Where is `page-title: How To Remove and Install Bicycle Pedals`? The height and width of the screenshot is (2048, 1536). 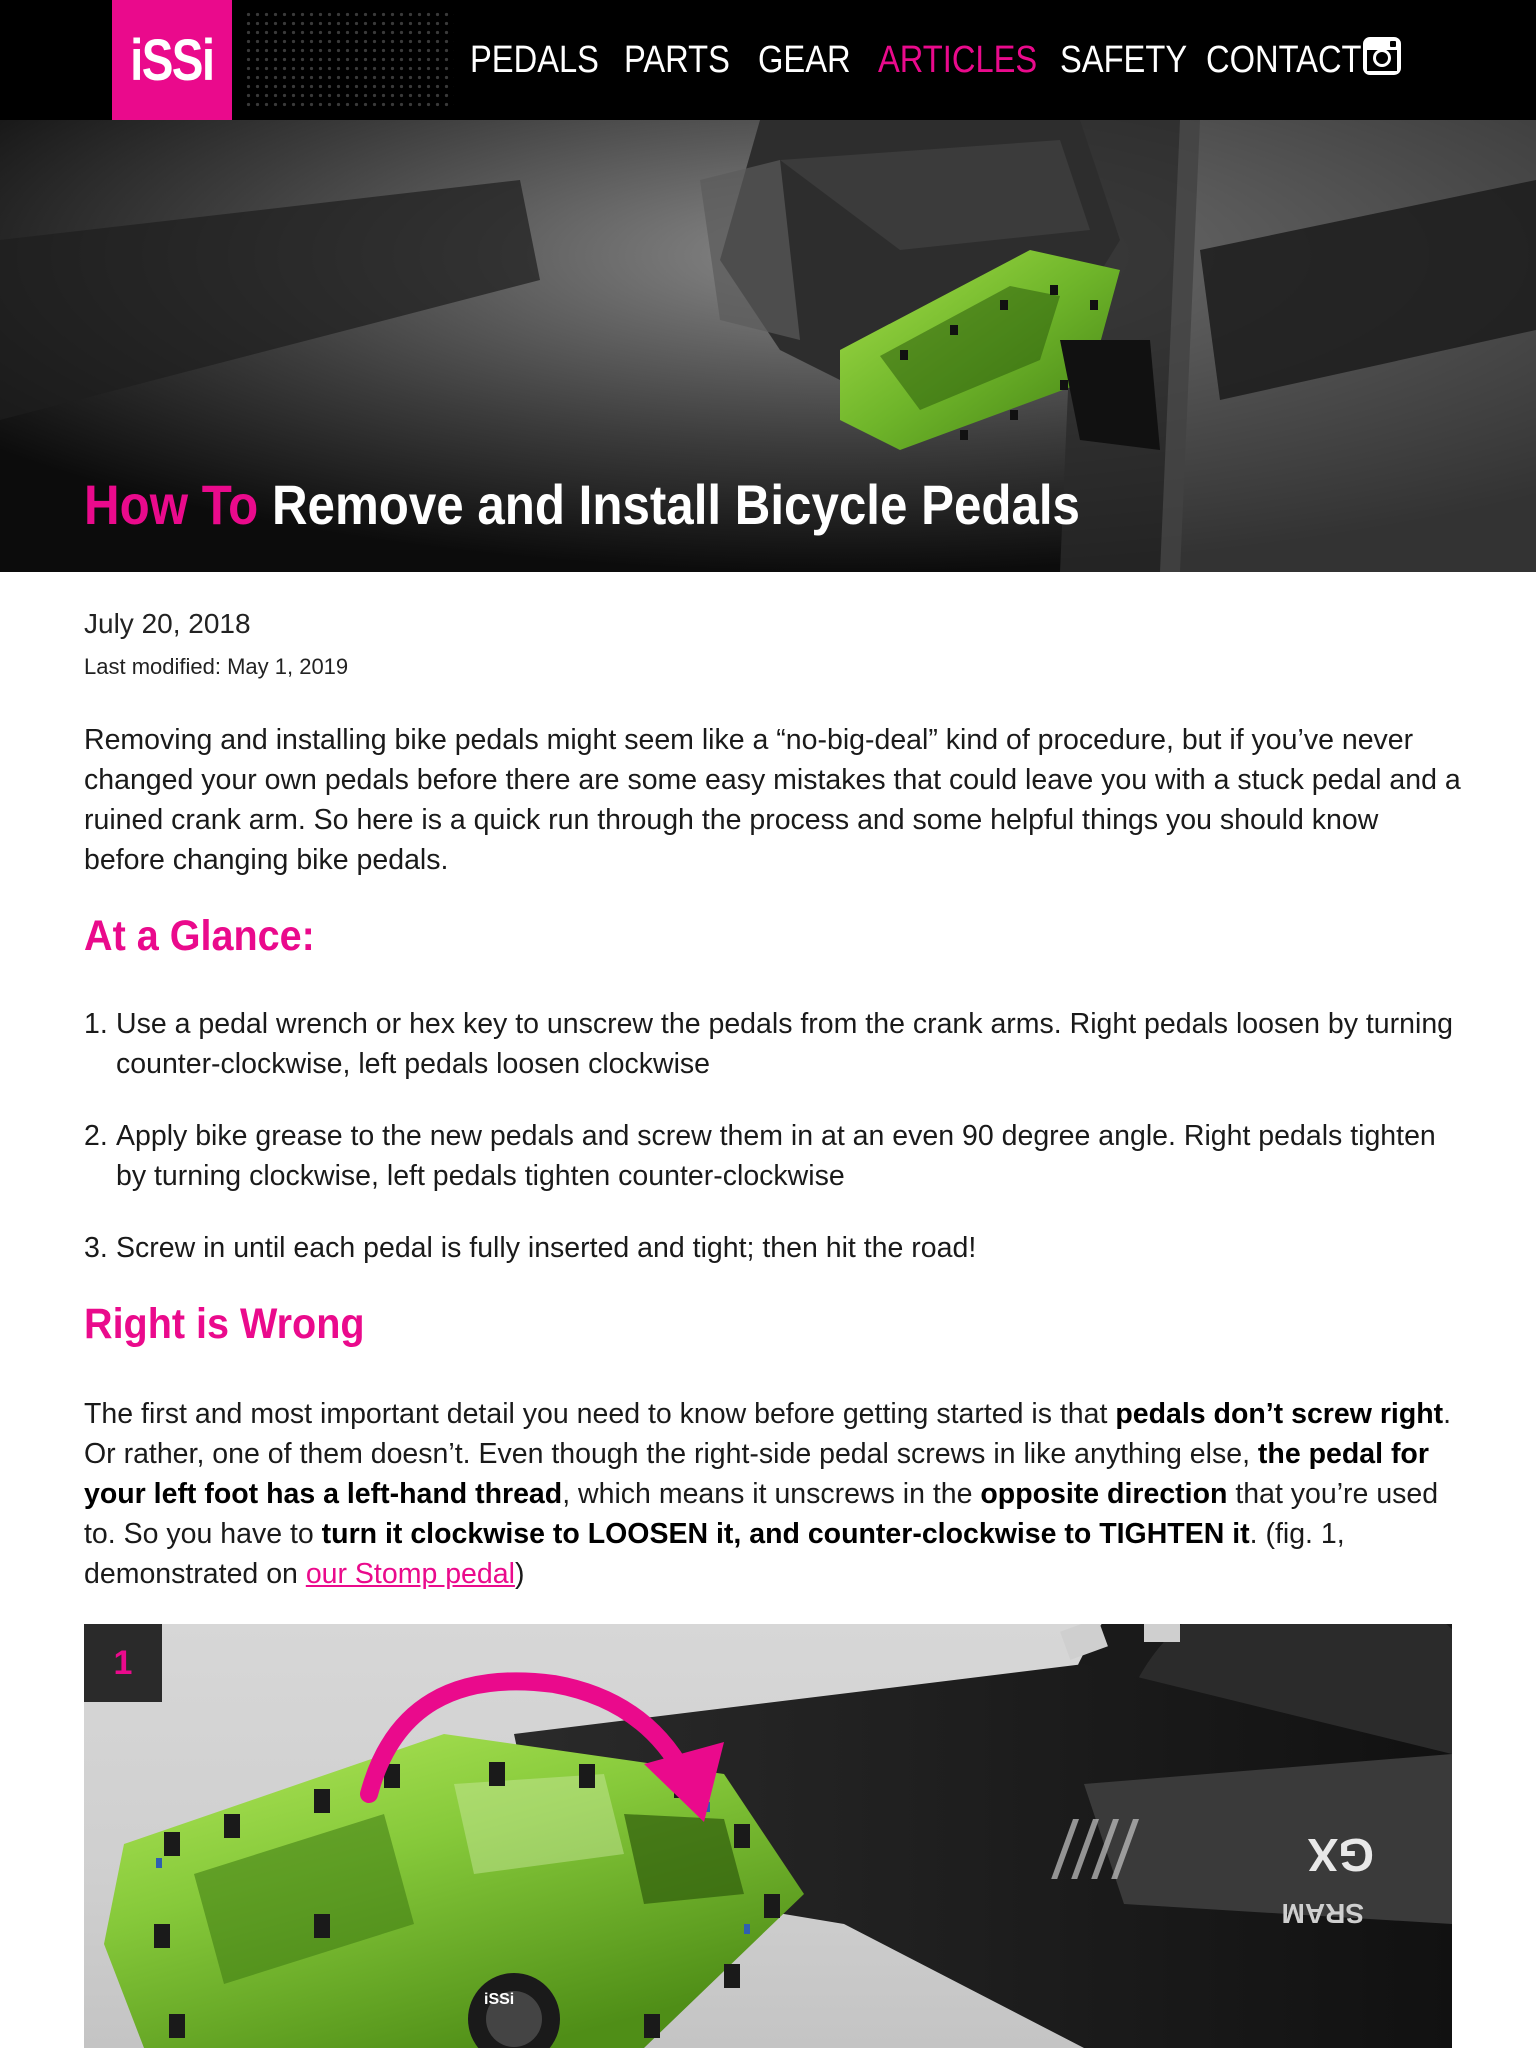
page-title: How To Remove and Install Bicycle Pedals is located at coordinates (582, 504).